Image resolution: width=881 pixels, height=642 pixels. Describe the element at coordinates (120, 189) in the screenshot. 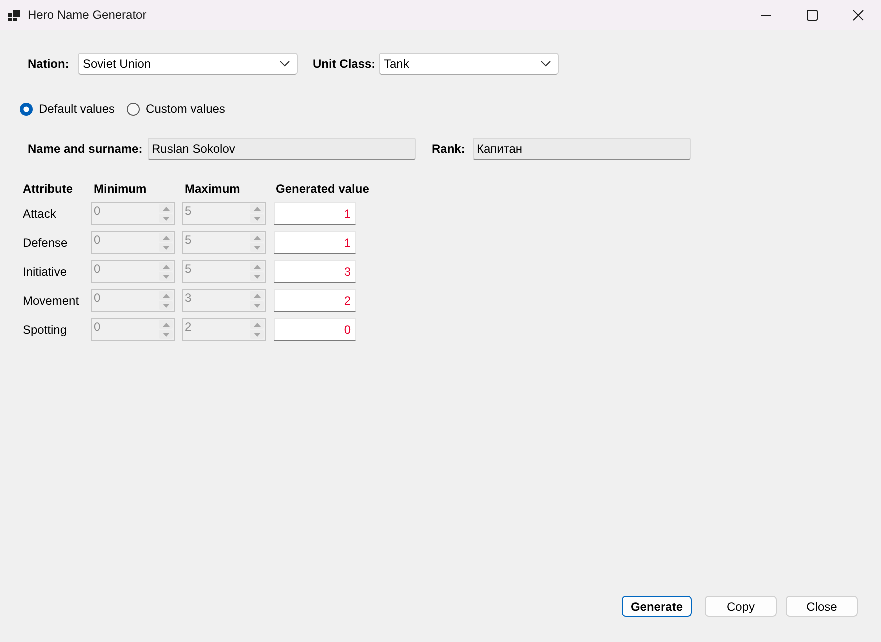

I see `column-header: Minimum` at that location.